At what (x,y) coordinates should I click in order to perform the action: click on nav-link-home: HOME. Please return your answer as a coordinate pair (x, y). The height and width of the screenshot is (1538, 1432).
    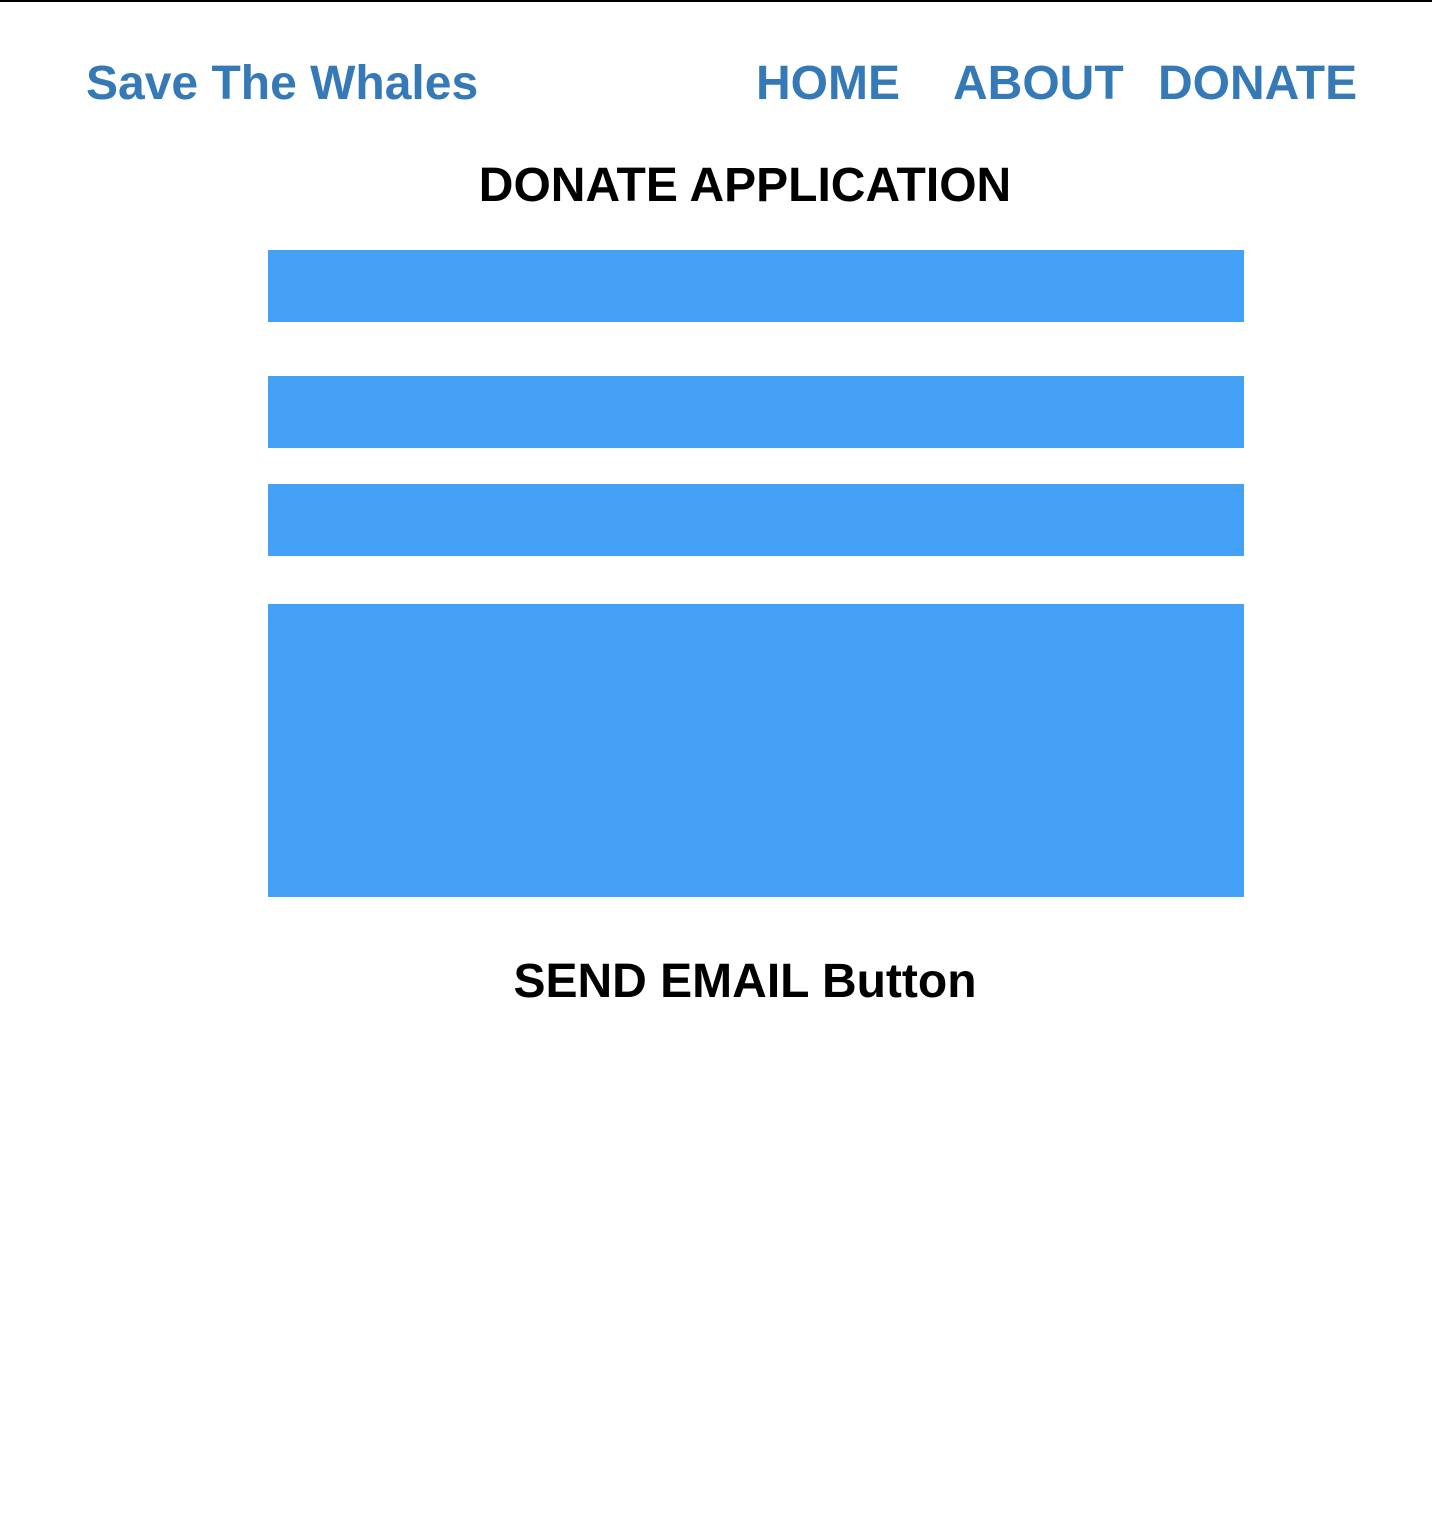
    Looking at the image, I should click on (828, 84).